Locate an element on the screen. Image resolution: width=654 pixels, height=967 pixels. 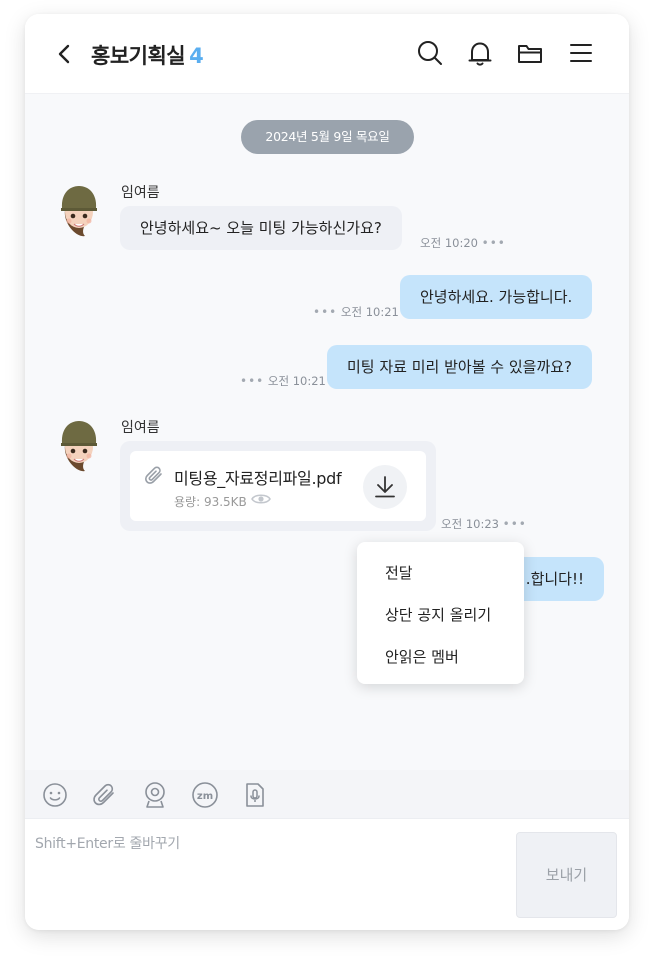
download-icon is located at coordinates (385, 487).